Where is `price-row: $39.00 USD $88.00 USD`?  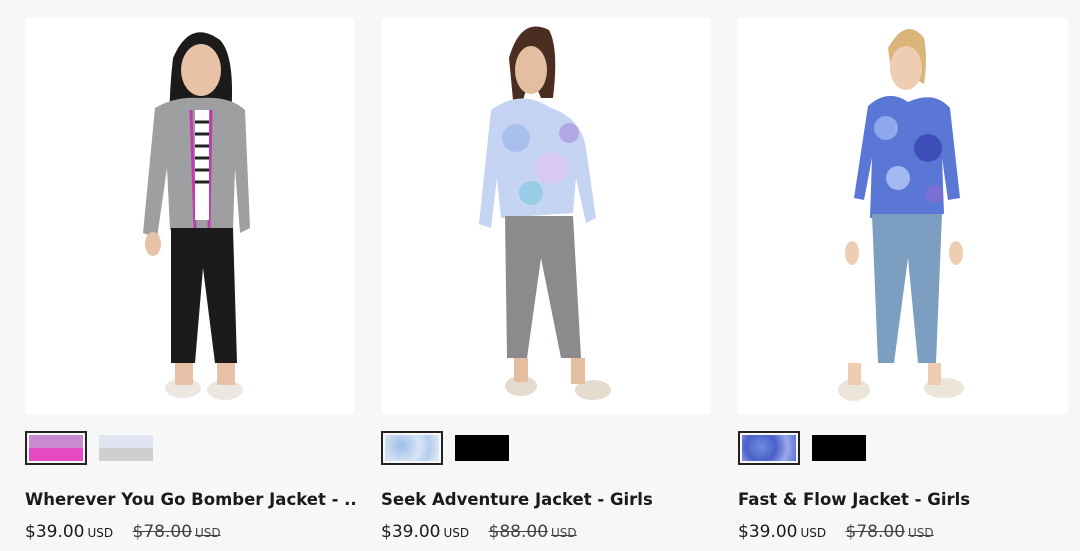 price-row: $39.00 USD $88.00 USD is located at coordinates (479, 532).